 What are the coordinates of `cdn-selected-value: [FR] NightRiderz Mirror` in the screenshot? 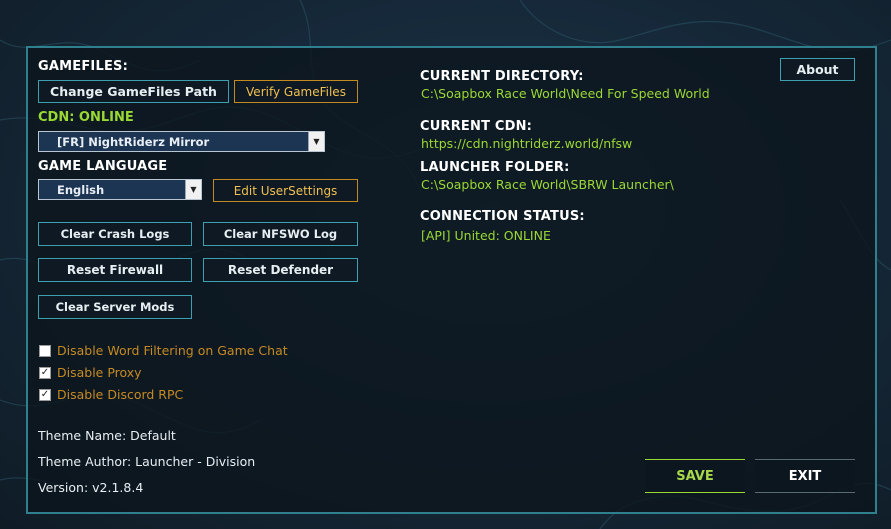 It's located at (133, 141).